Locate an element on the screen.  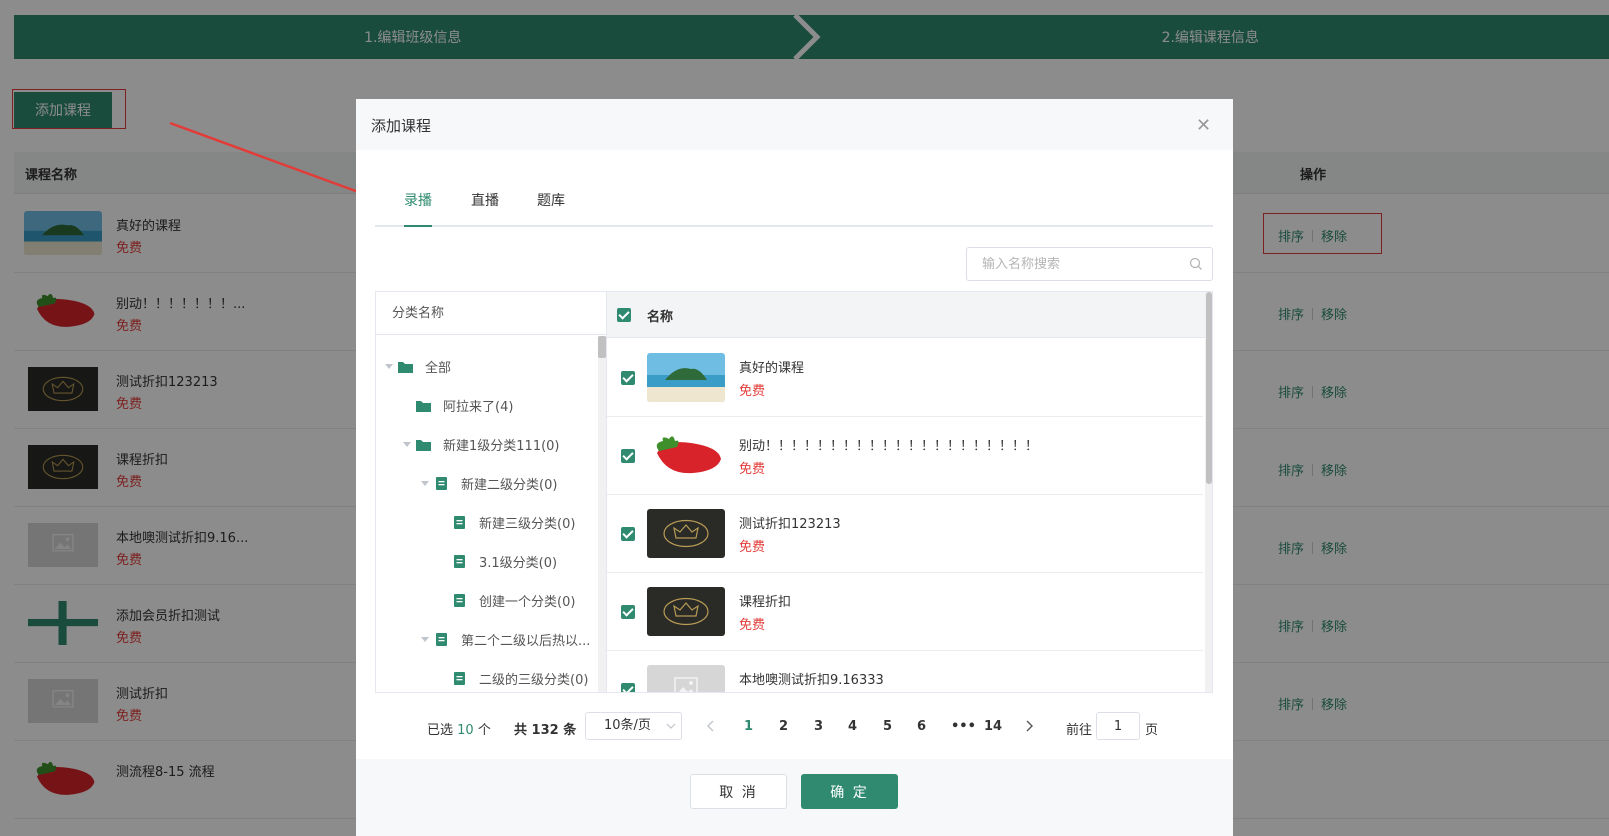
chevron-down-icon is located at coordinates (671, 726).